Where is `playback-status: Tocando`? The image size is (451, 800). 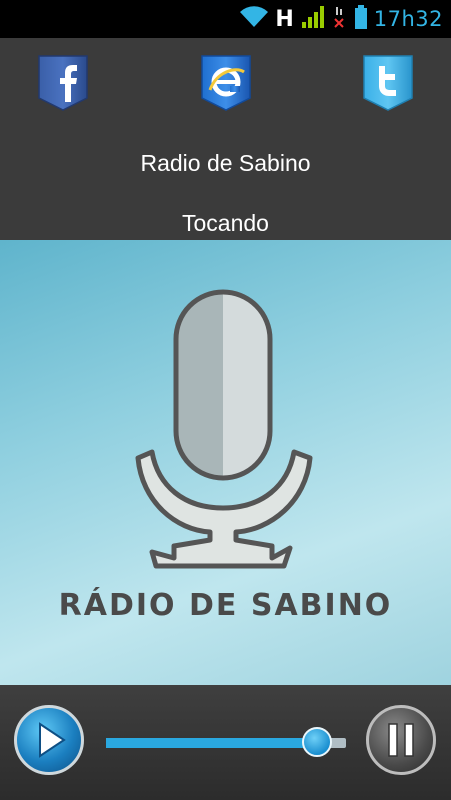 playback-status: Tocando is located at coordinates (225, 223).